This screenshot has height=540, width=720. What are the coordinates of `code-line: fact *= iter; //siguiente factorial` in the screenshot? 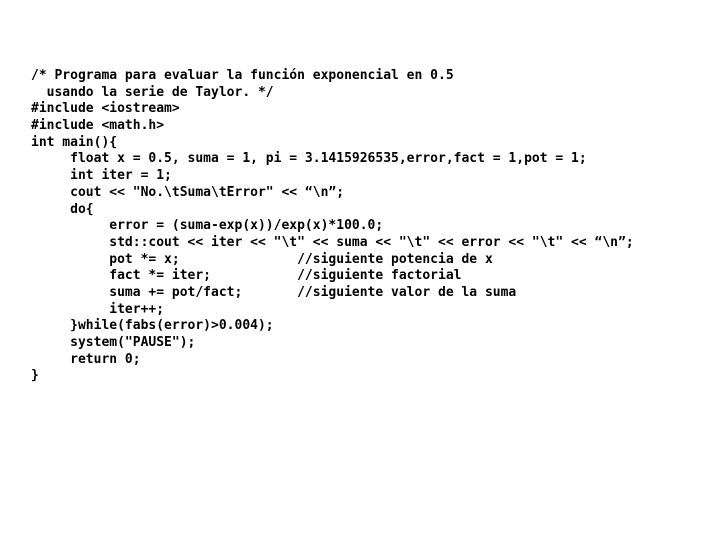 It's located at (246, 276).